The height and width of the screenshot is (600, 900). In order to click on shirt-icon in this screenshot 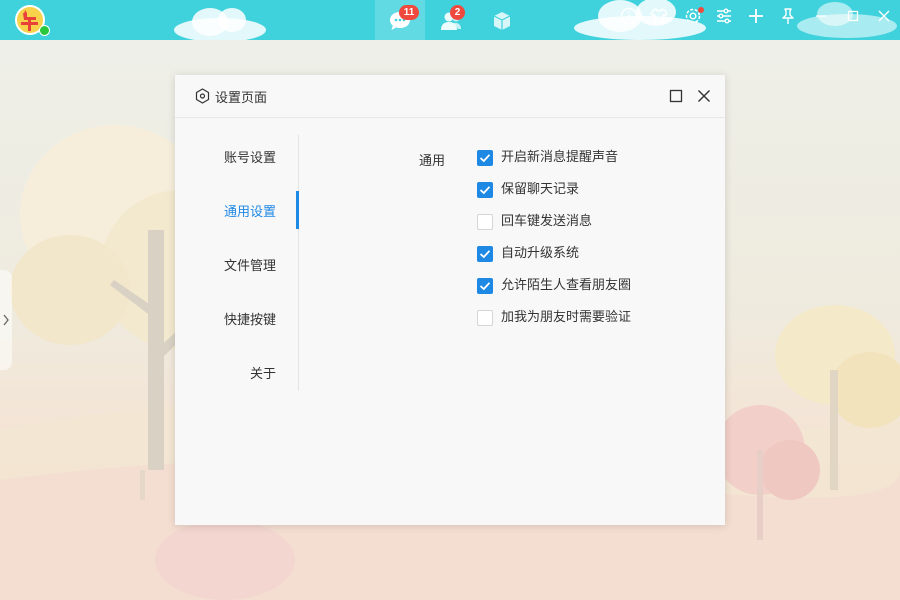, I will do `click(659, 16)`.